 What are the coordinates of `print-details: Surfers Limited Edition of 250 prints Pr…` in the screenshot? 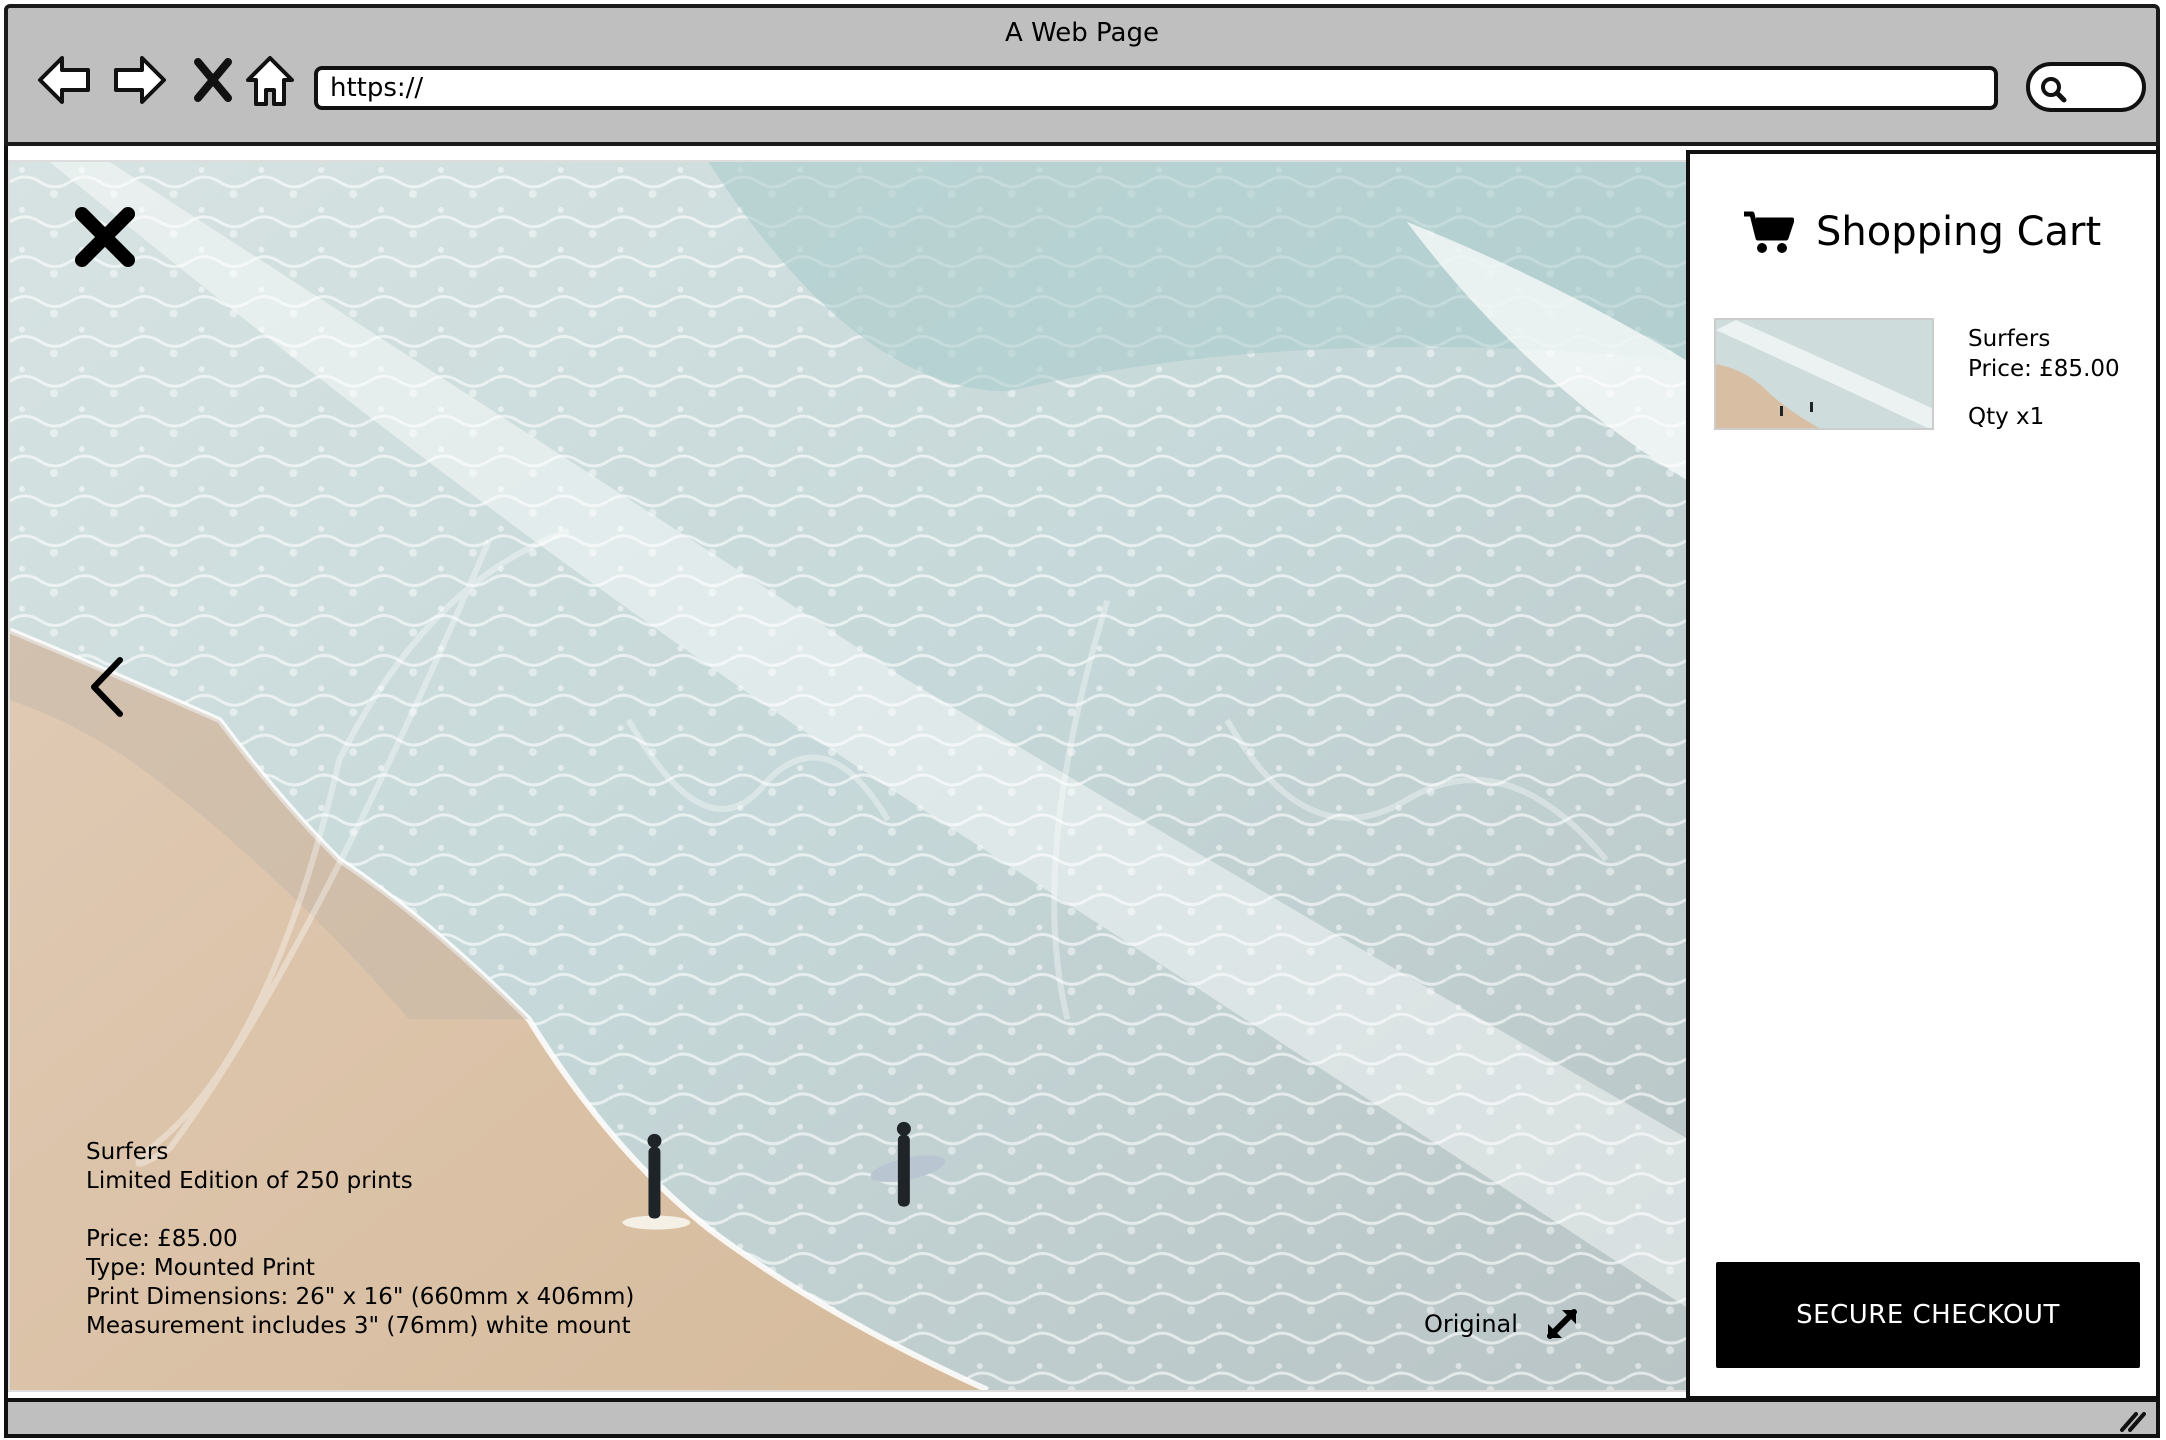 It's located at (360, 1239).